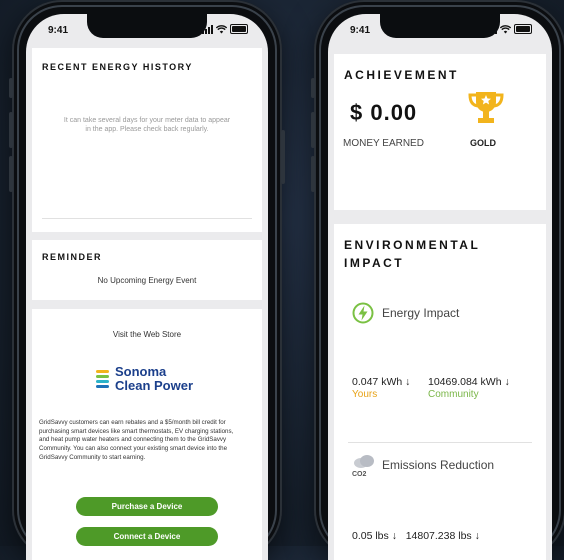 This screenshot has height=560, width=564. Describe the element at coordinates (421, 313) in the screenshot. I see `energy-impact-label: Energy Impact` at that location.